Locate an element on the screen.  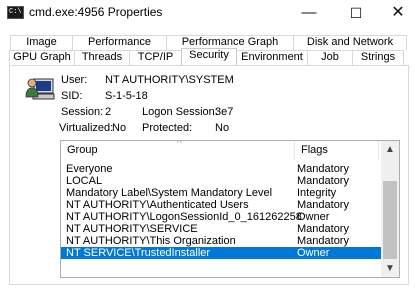
tab-strings: Strings is located at coordinates (378, 57).